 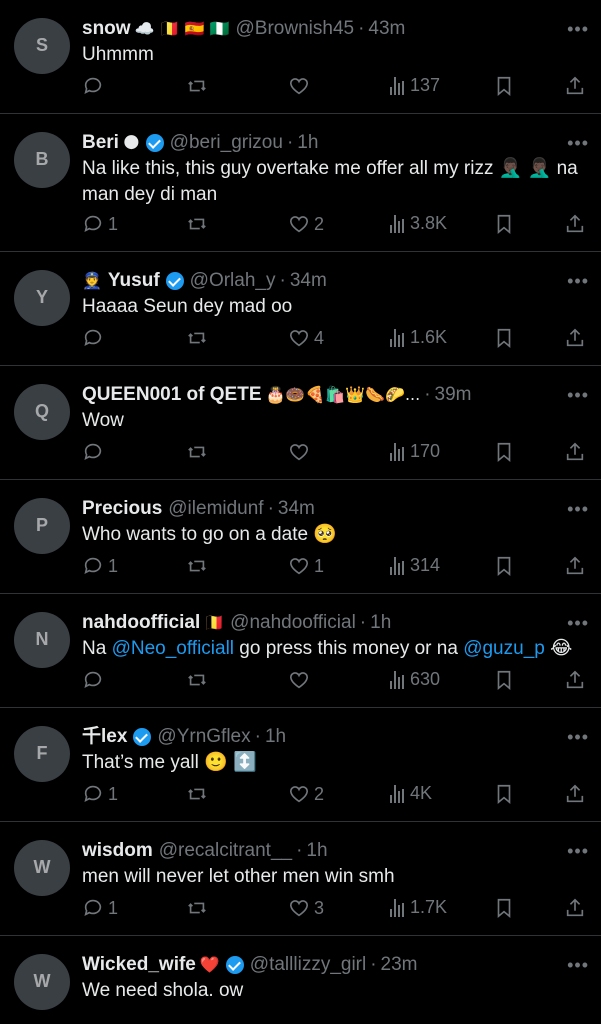 What do you see at coordinates (453, 395) in the screenshot?
I see `timestamp: 39m` at bounding box center [453, 395].